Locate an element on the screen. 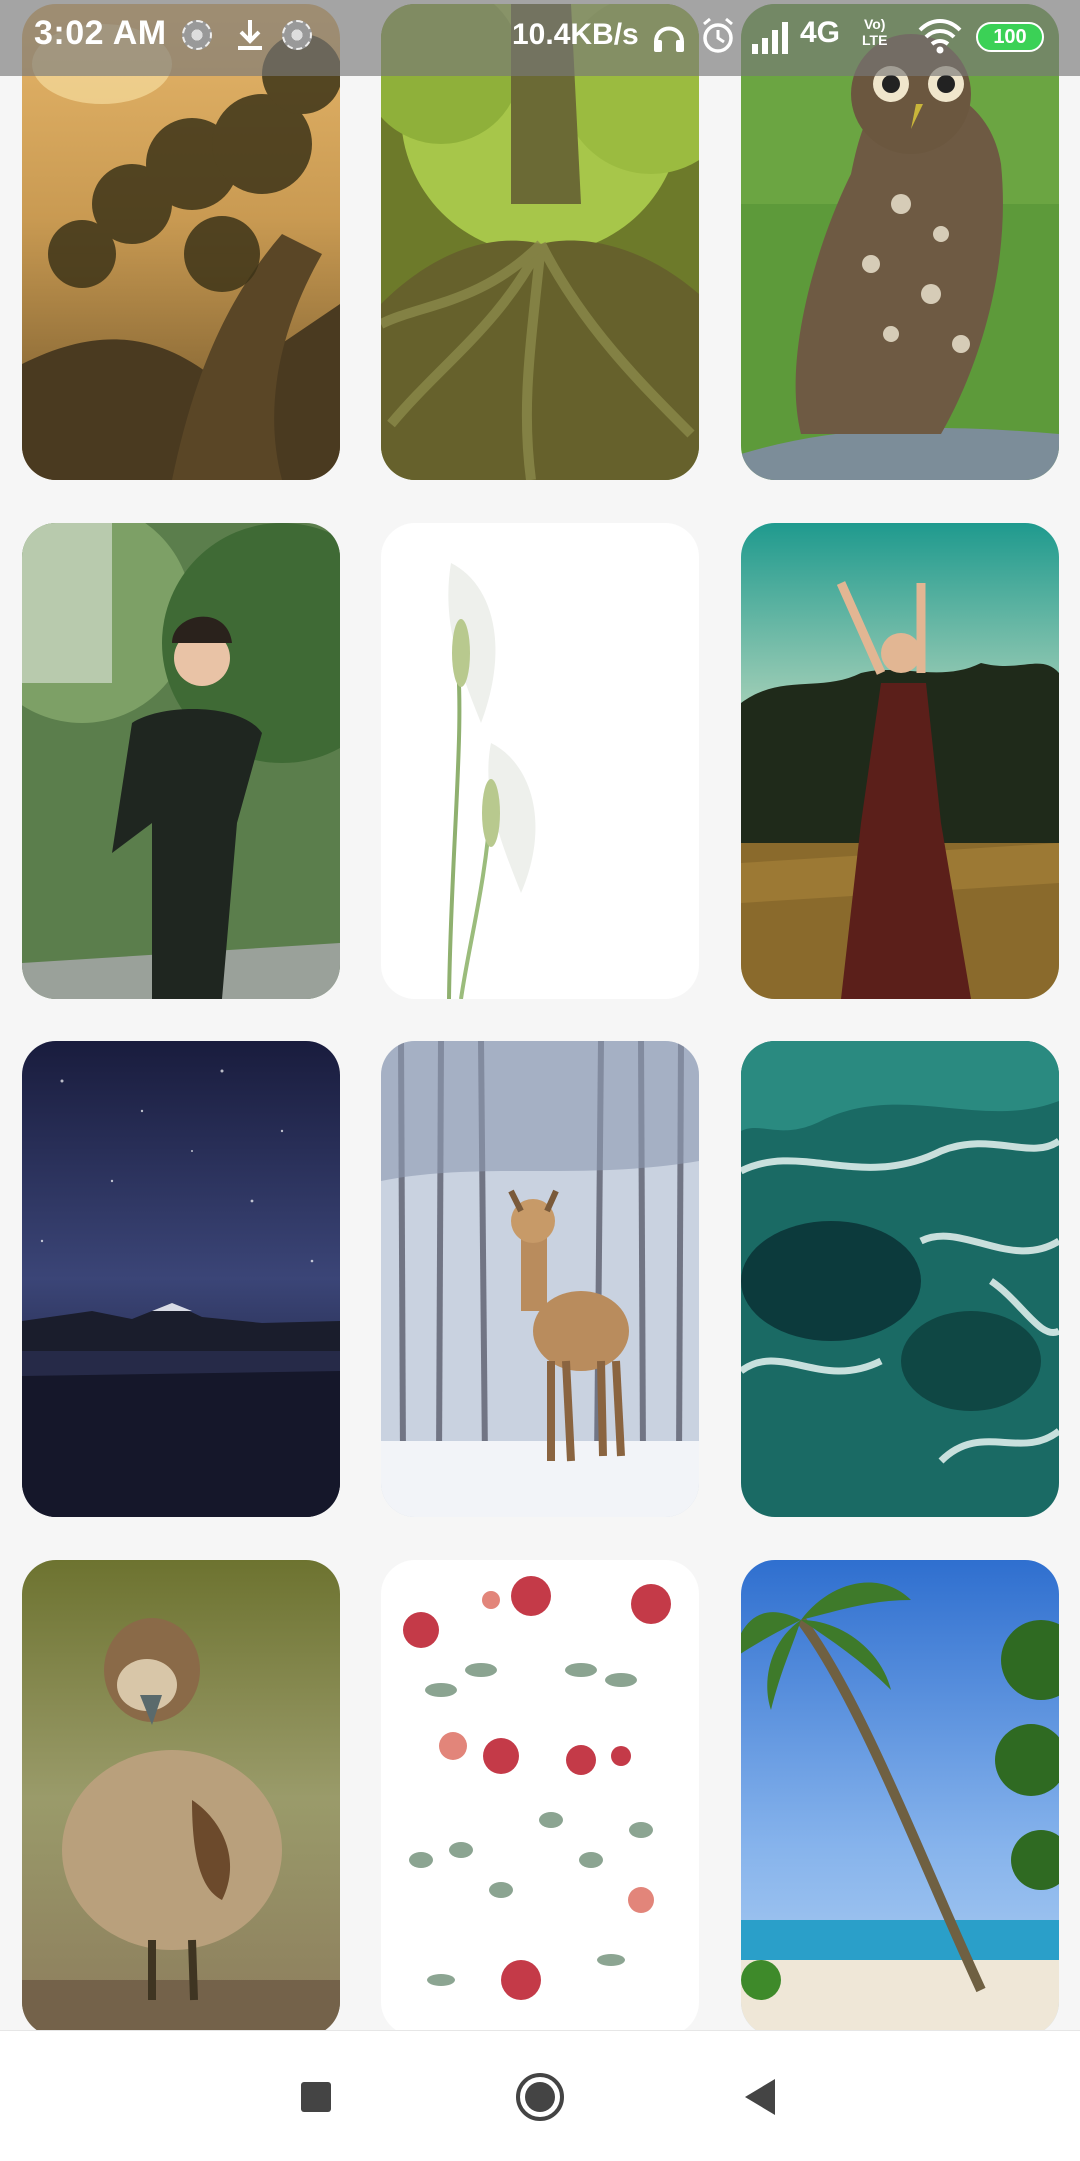 The image size is (1080, 2161). back-icon is located at coordinates (760, 2097).